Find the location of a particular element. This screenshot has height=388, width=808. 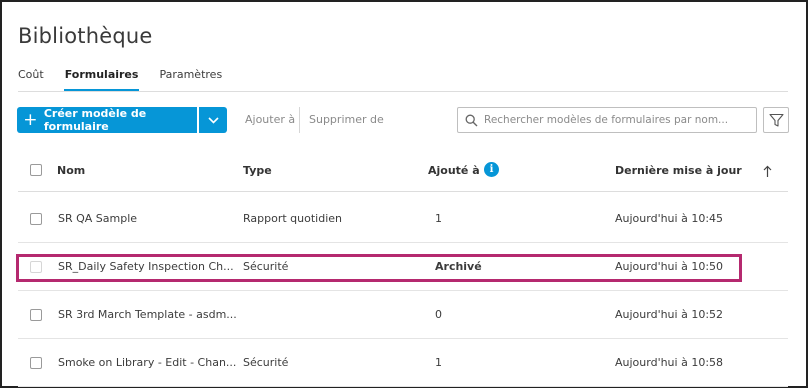

table-header: Nom Type Ajouté à i Dernière mise à jour is located at coordinates (403, 171).